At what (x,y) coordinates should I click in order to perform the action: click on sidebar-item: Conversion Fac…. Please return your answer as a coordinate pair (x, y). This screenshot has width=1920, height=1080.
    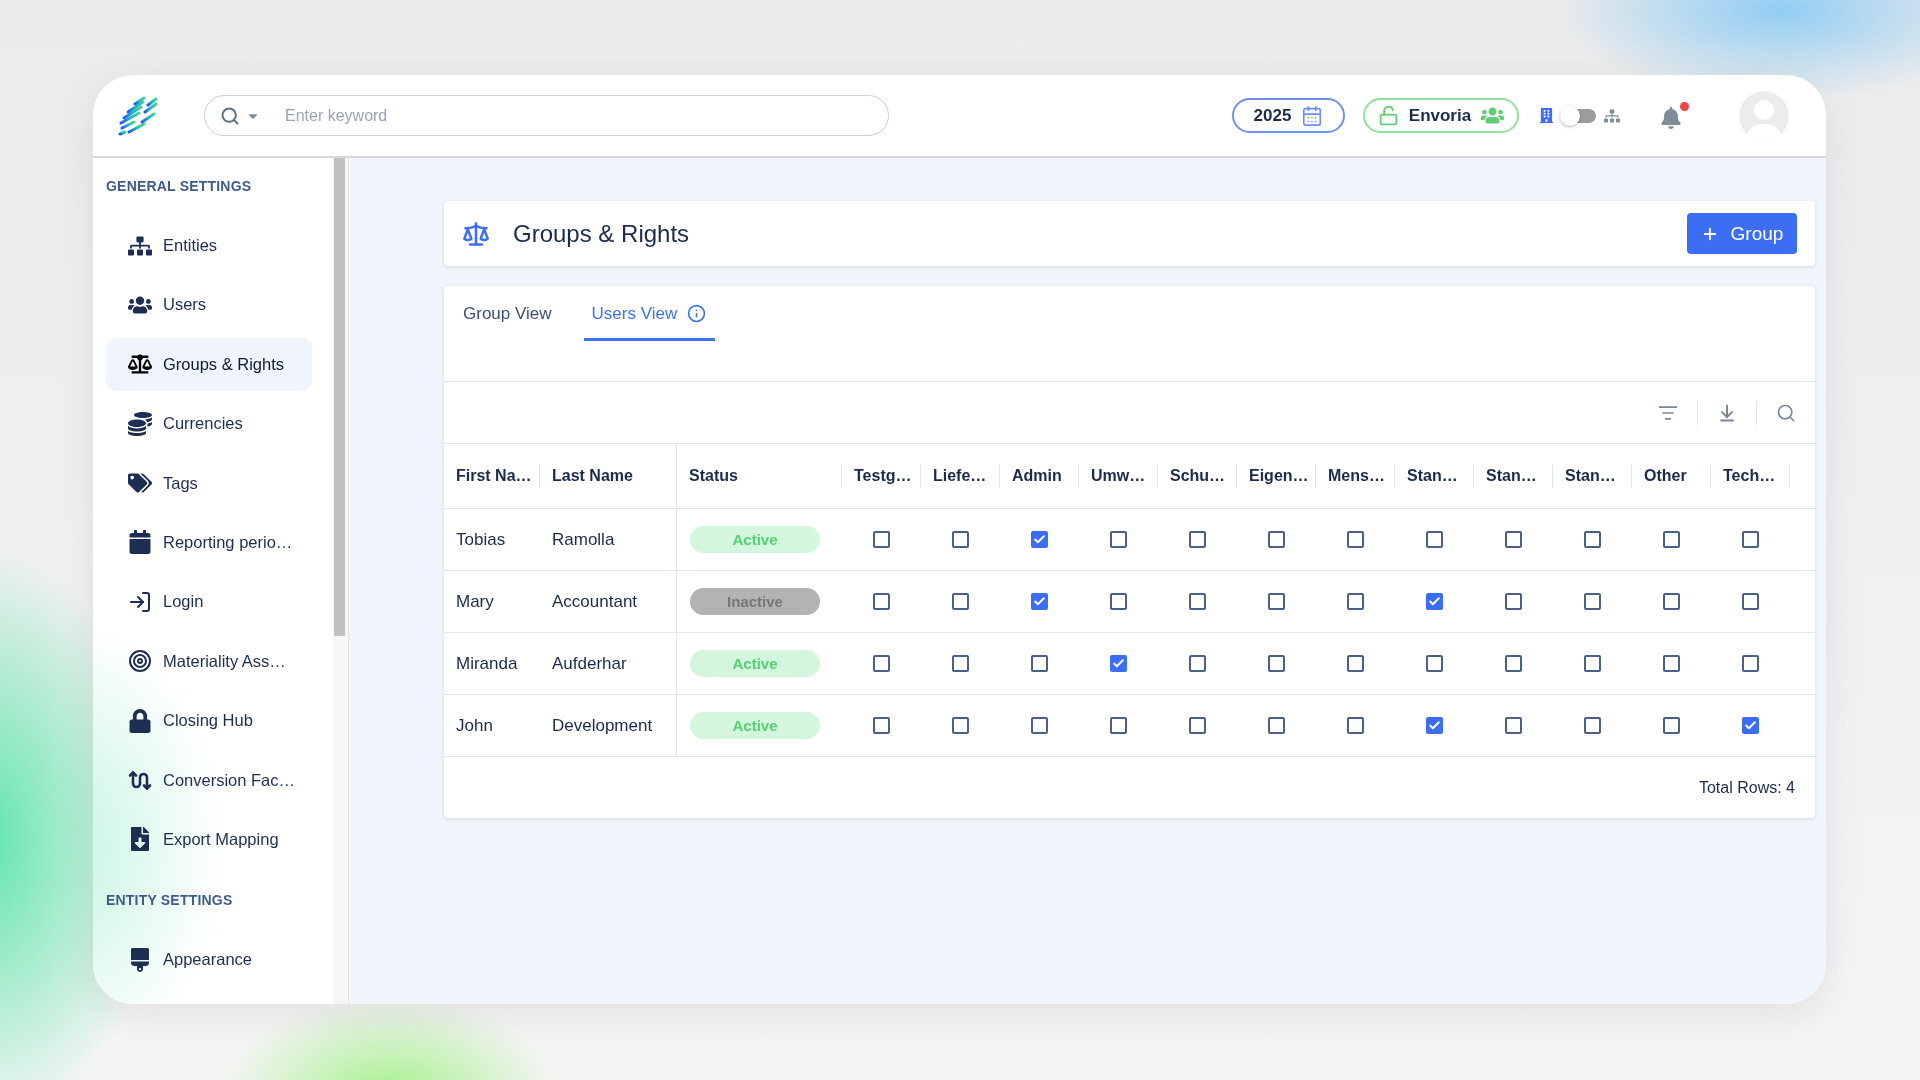
    Looking at the image, I should click on (209, 780).